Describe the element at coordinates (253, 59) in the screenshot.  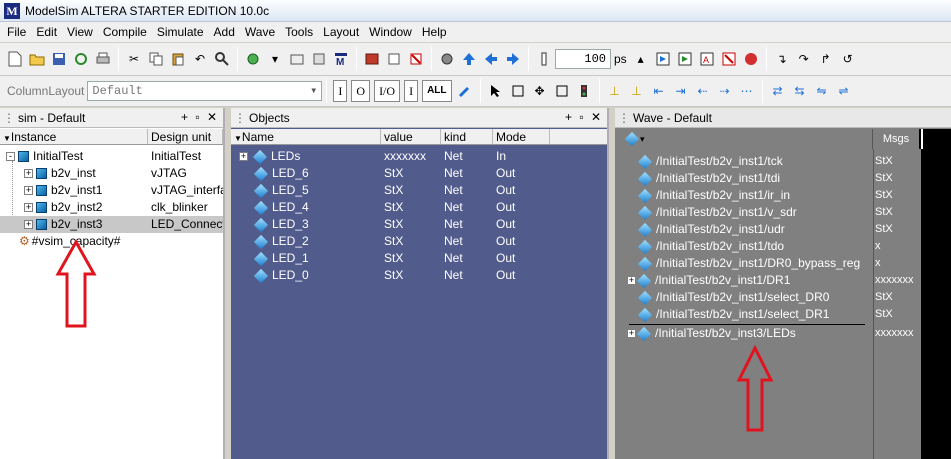
I see `compile-icon` at that location.